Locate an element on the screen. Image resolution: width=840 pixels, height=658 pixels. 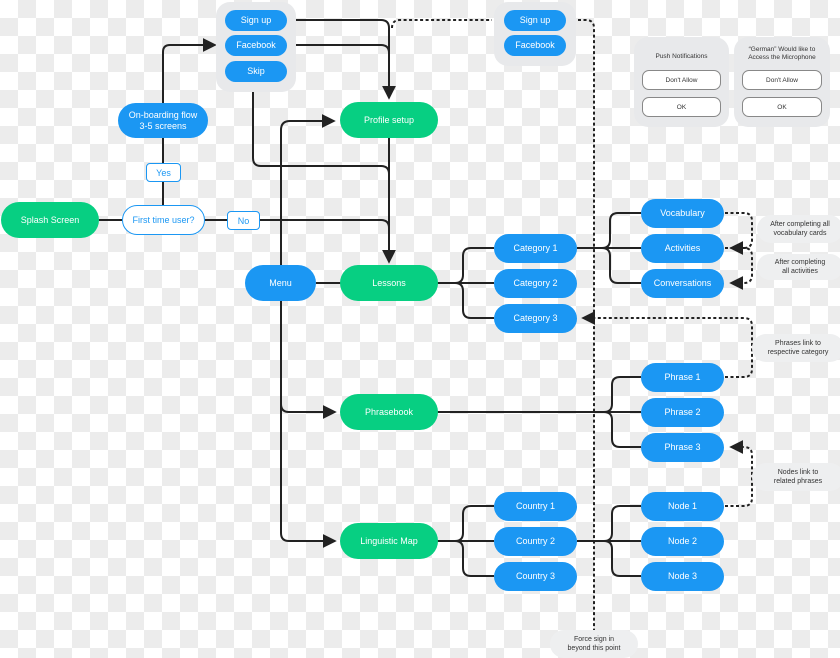
phrase-node: Phrase 3 is located at coordinates (682, 447).